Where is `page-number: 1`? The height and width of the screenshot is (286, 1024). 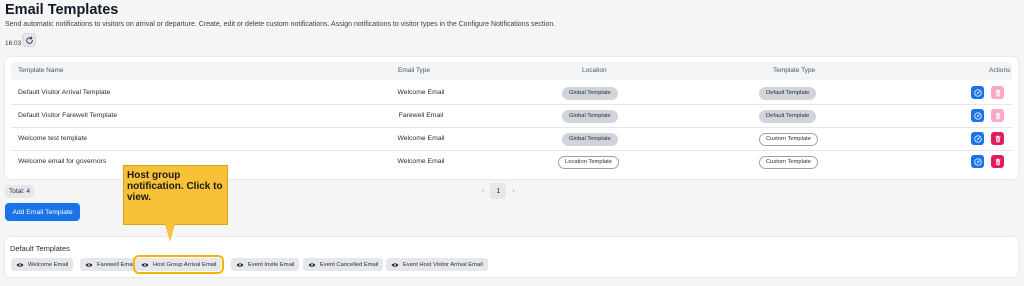 page-number: 1 is located at coordinates (498, 191).